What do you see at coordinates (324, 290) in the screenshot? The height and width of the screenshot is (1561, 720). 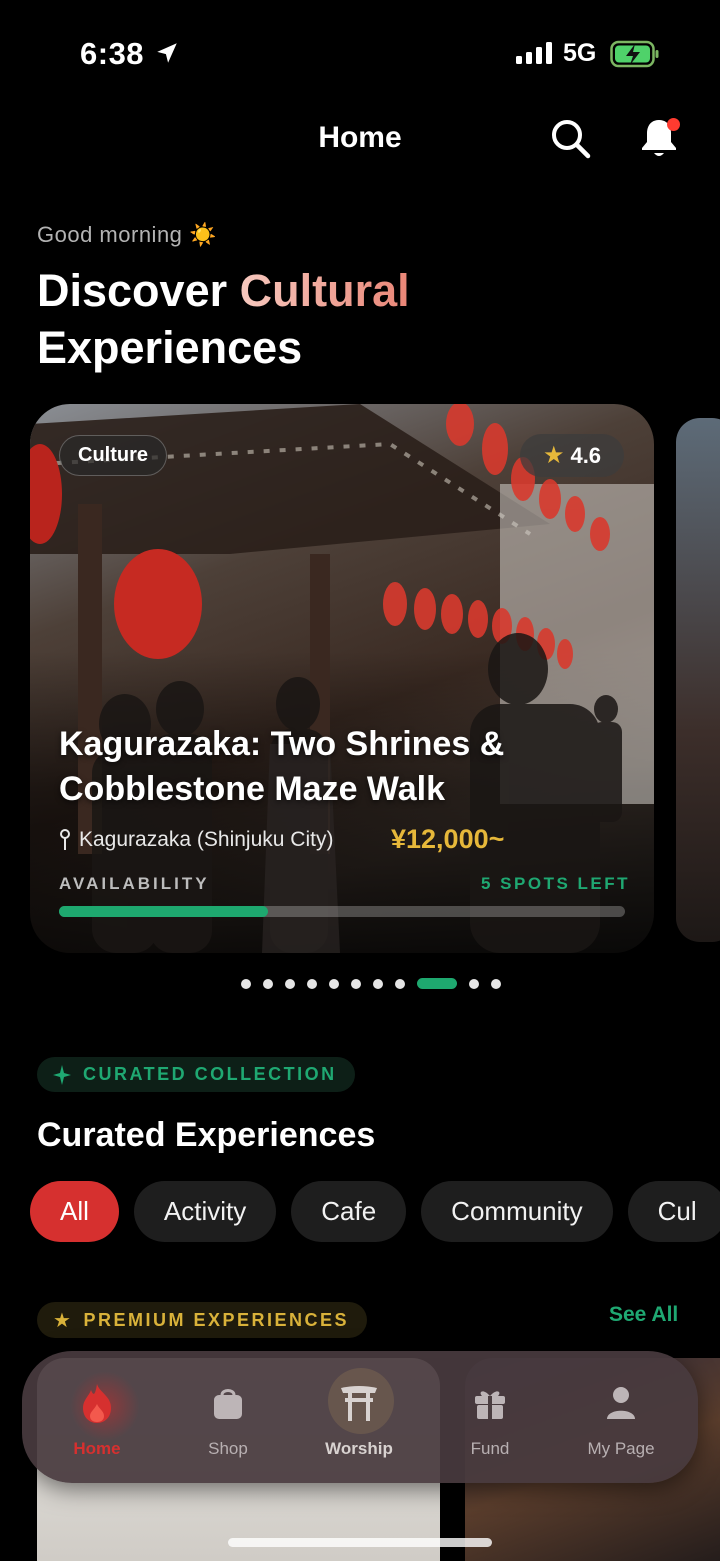 I see `hero-title-accent: Cultural` at bounding box center [324, 290].